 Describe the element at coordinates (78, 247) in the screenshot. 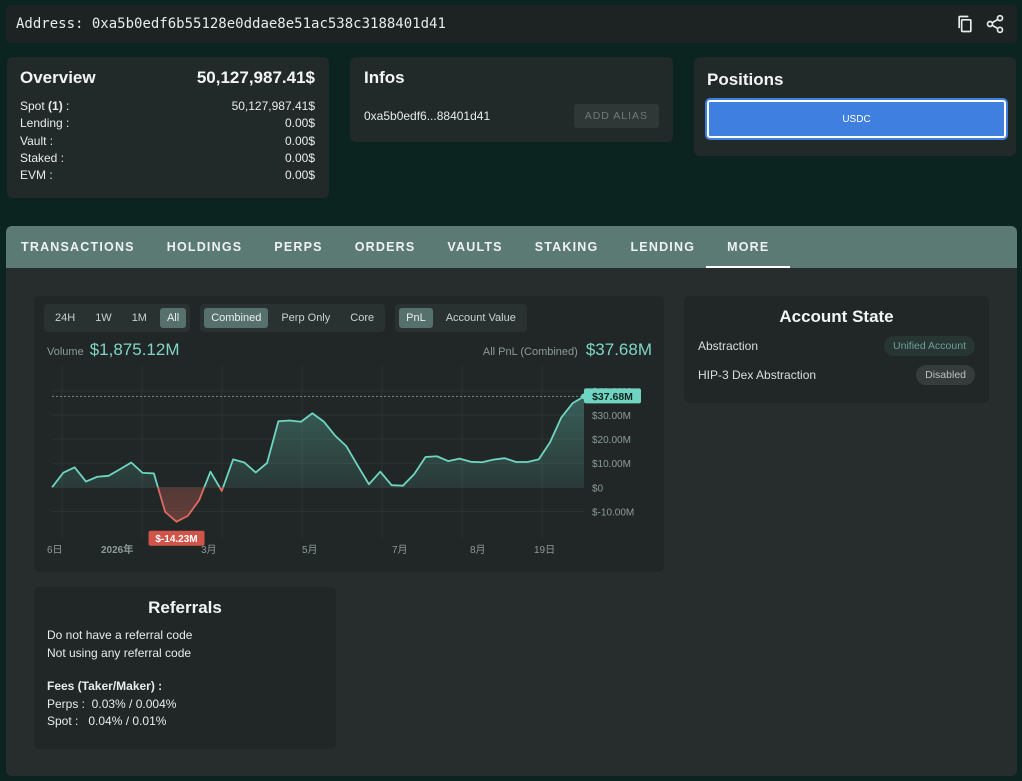

I see `tab-transactions: TRANSACTIONS` at that location.